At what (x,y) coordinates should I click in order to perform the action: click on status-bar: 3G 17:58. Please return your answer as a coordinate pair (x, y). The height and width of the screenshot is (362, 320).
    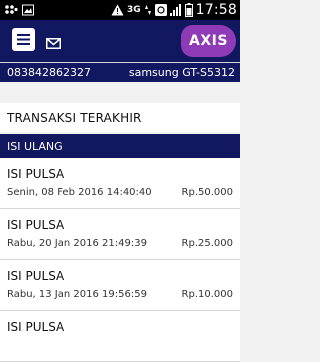
    Looking at the image, I should click on (120, 10).